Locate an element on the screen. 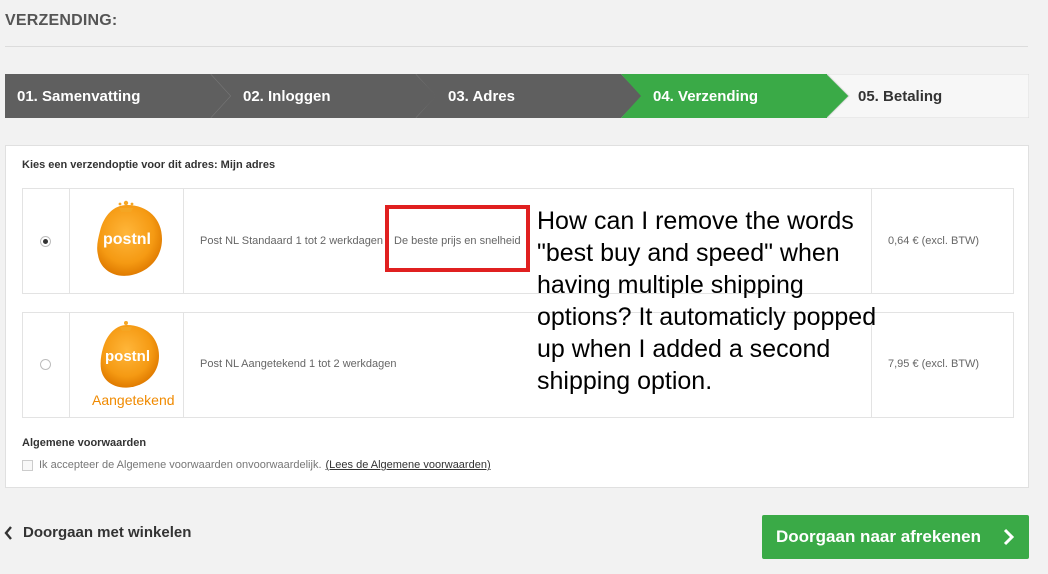  step-payment: 05. Betaling is located at coordinates (928, 96).